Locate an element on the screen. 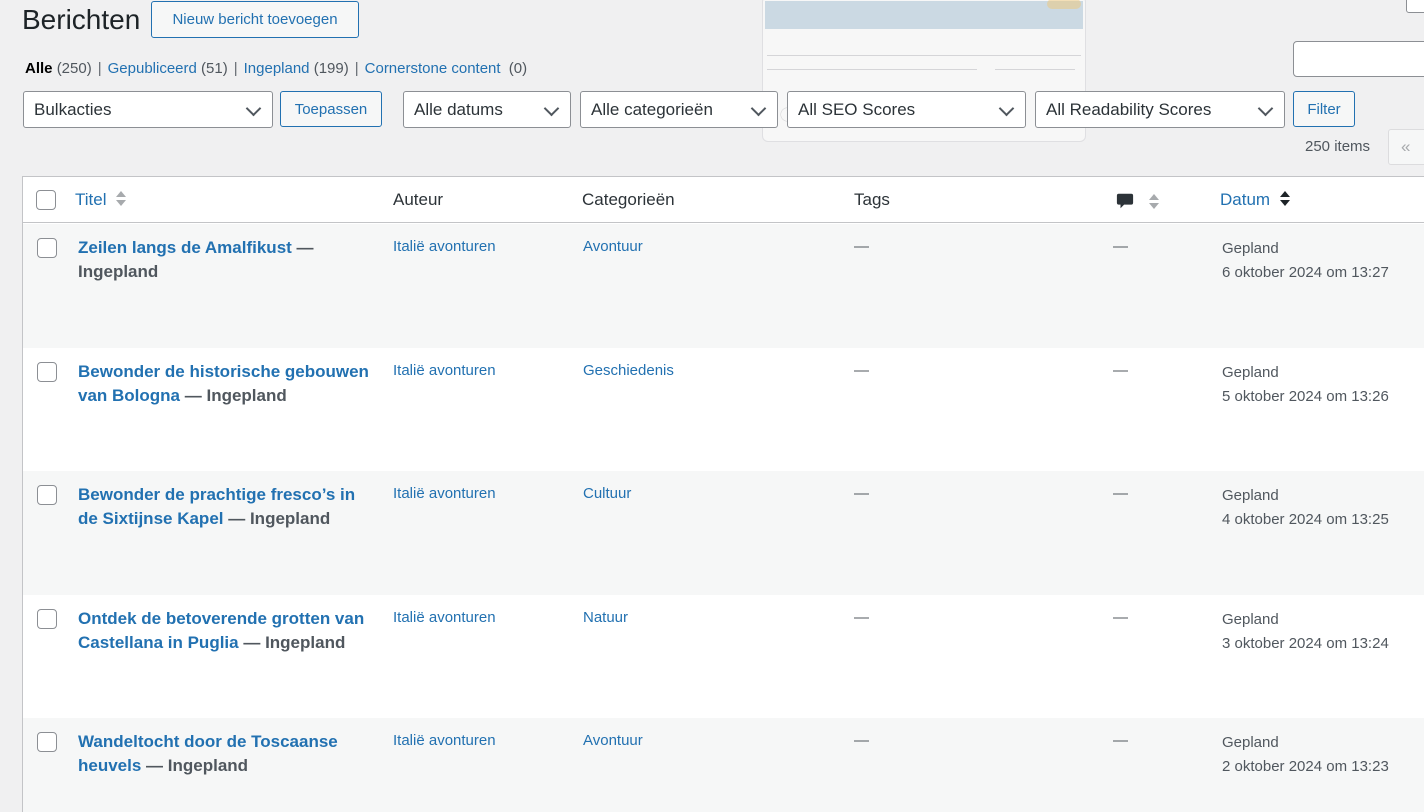  column-title-label: Titel is located at coordinates (91, 199).